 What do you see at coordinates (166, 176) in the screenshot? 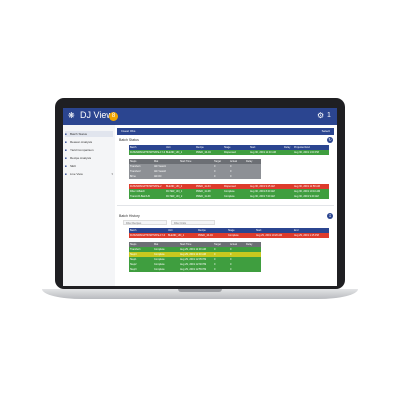
I see `cell: AR-Oil` at bounding box center [166, 176].